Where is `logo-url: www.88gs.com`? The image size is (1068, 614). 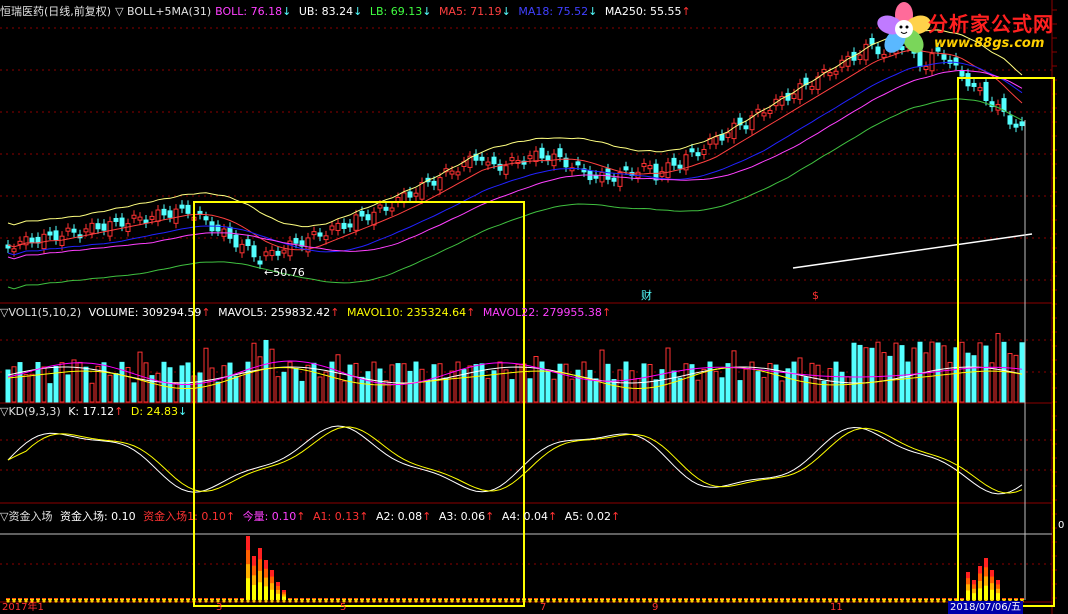
logo-url: www.88gs.com is located at coordinates (989, 43).